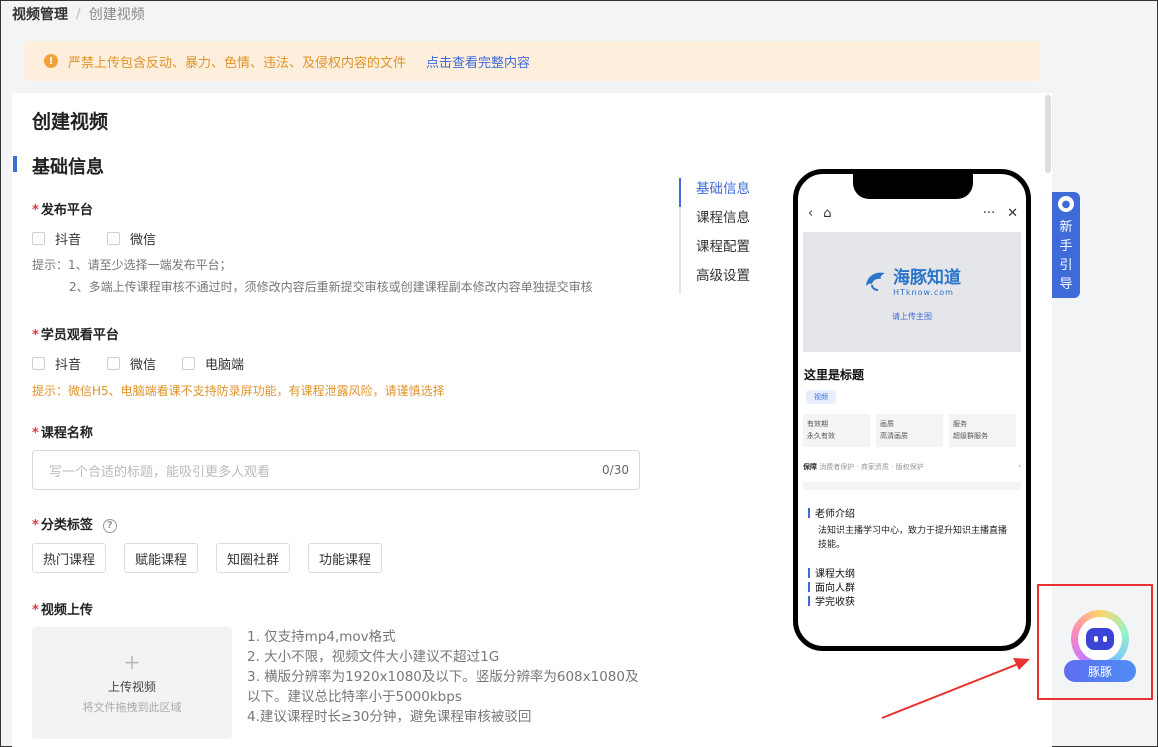 This screenshot has width=1158, height=747. Describe the element at coordinates (715, 279) in the screenshot. I see `anchor-advanced: 高级设置` at that location.